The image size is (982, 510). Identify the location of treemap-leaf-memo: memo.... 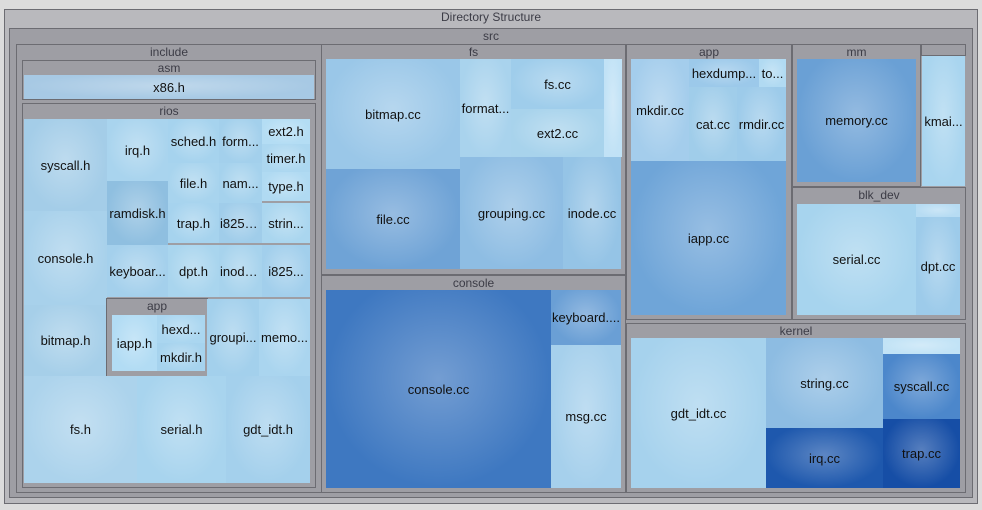
(284, 337).